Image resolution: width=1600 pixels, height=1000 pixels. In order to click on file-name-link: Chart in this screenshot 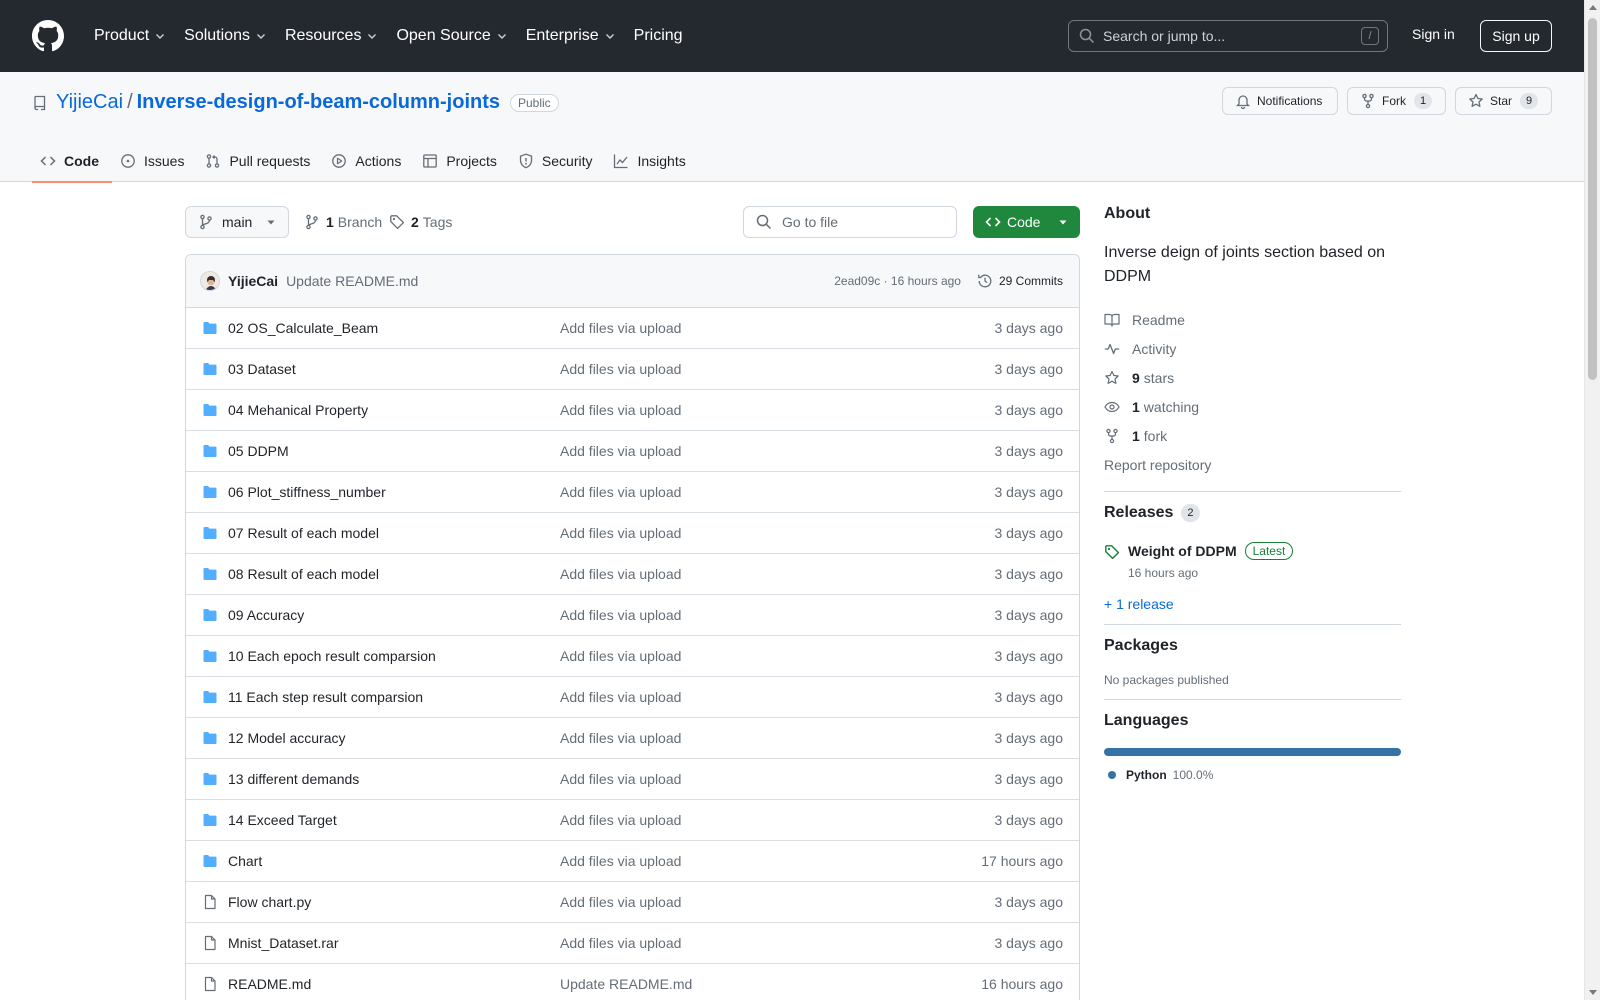, I will do `click(394, 861)`.